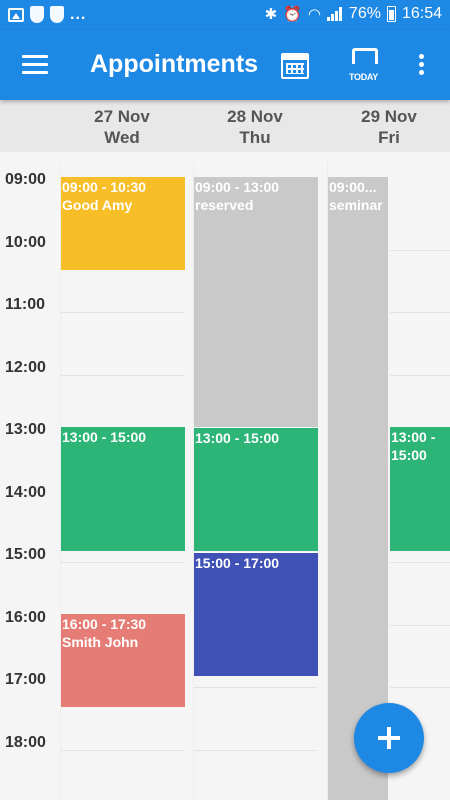 This screenshot has width=450, height=800. I want to click on app-bar: Appointments TODAY, so click(225, 65).